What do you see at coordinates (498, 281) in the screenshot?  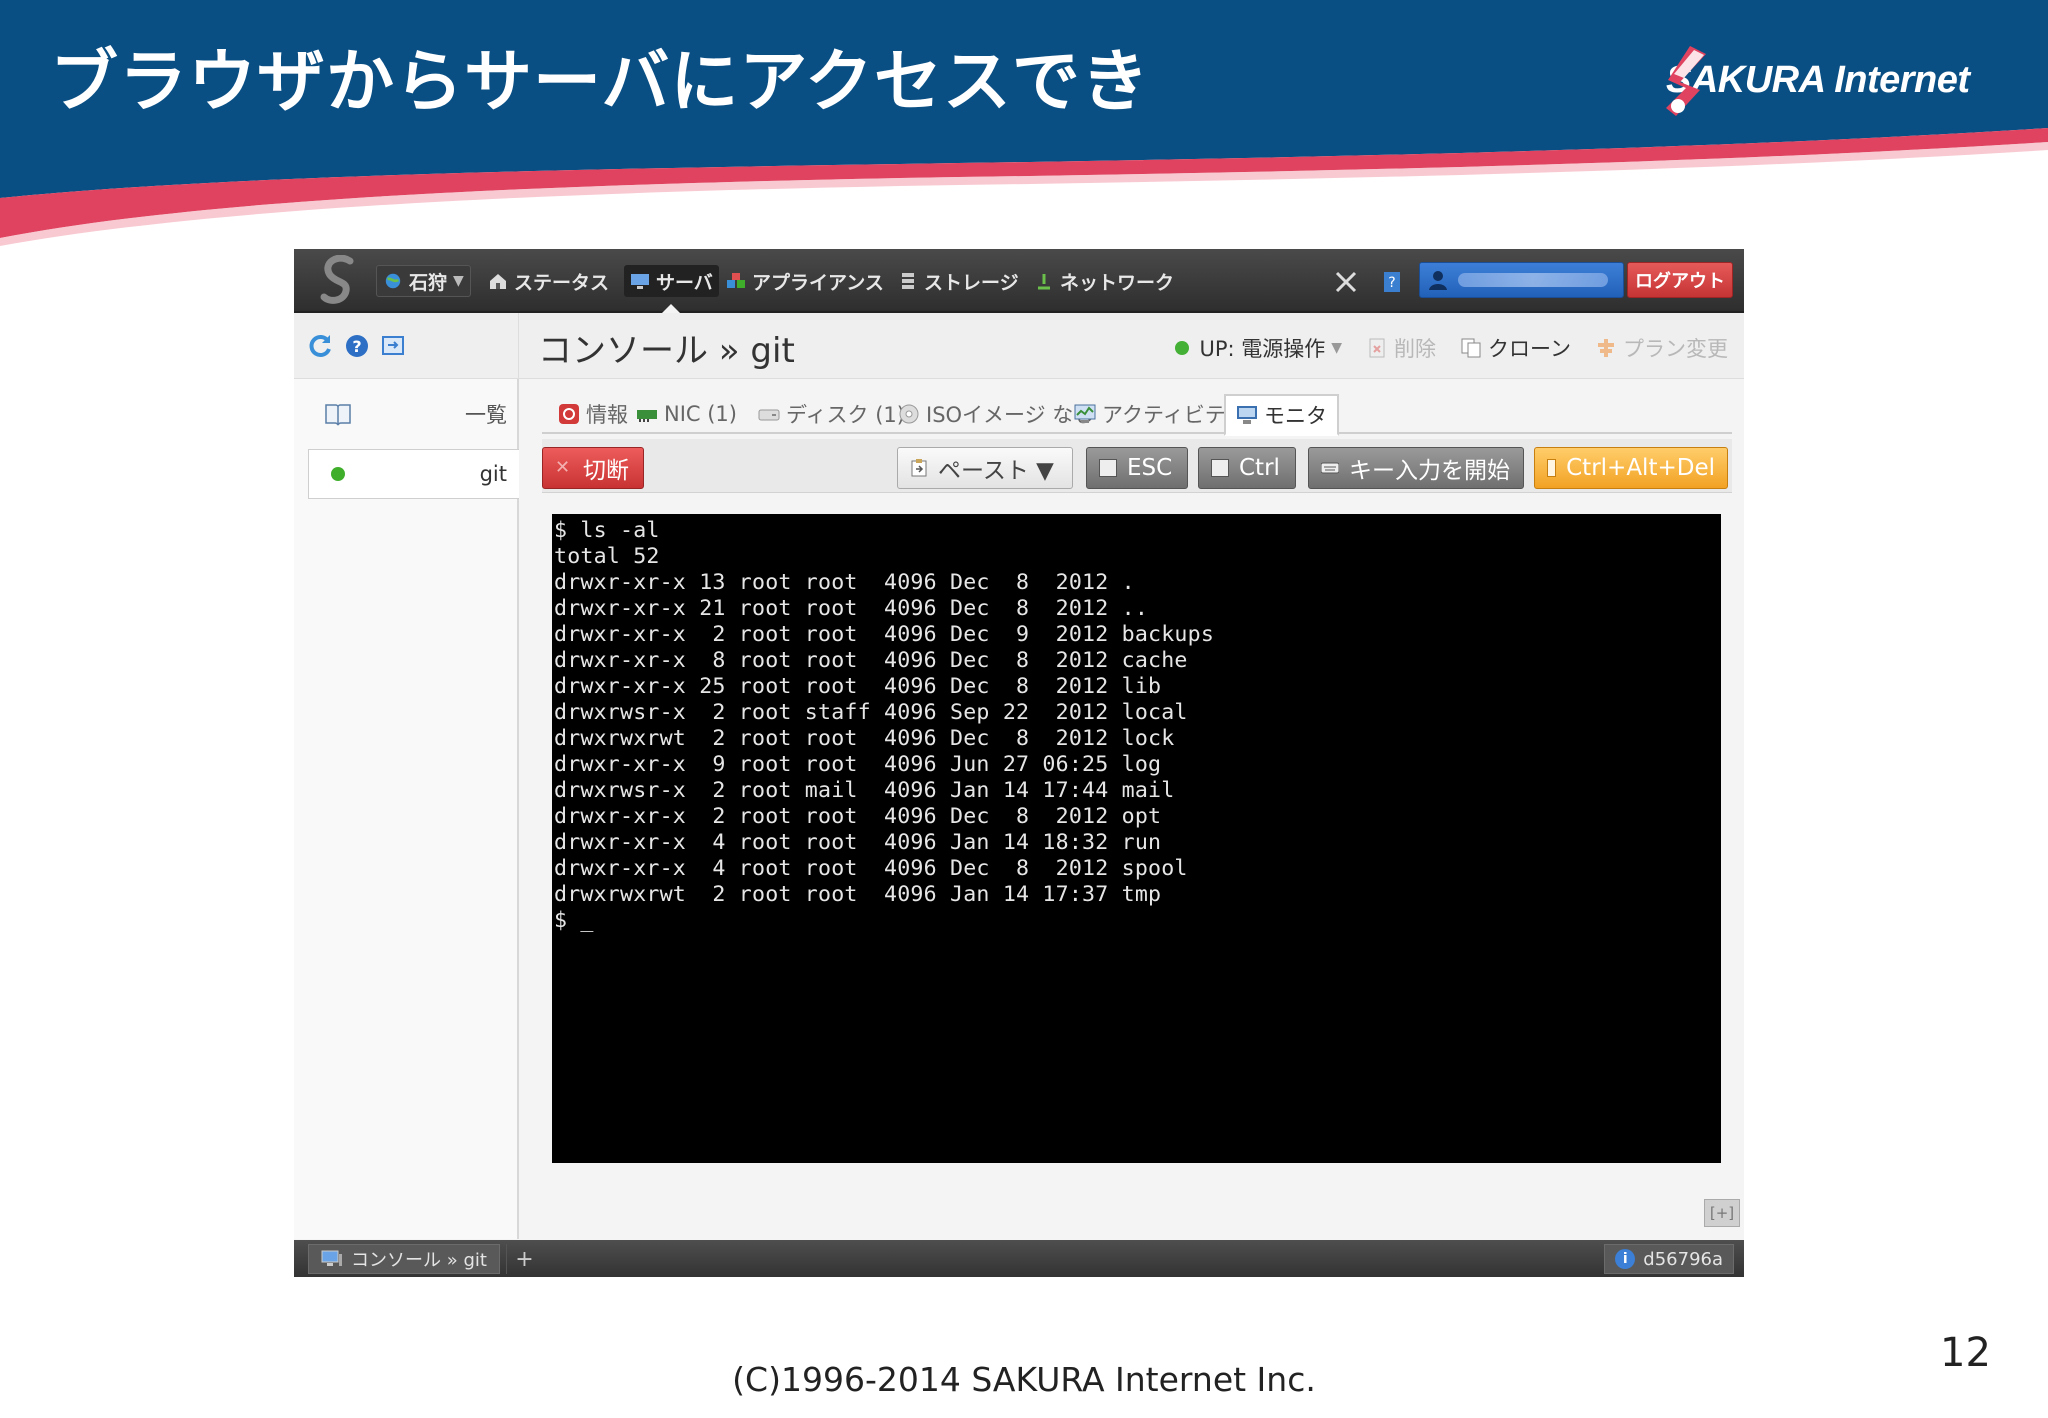 I see `home-icon` at bounding box center [498, 281].